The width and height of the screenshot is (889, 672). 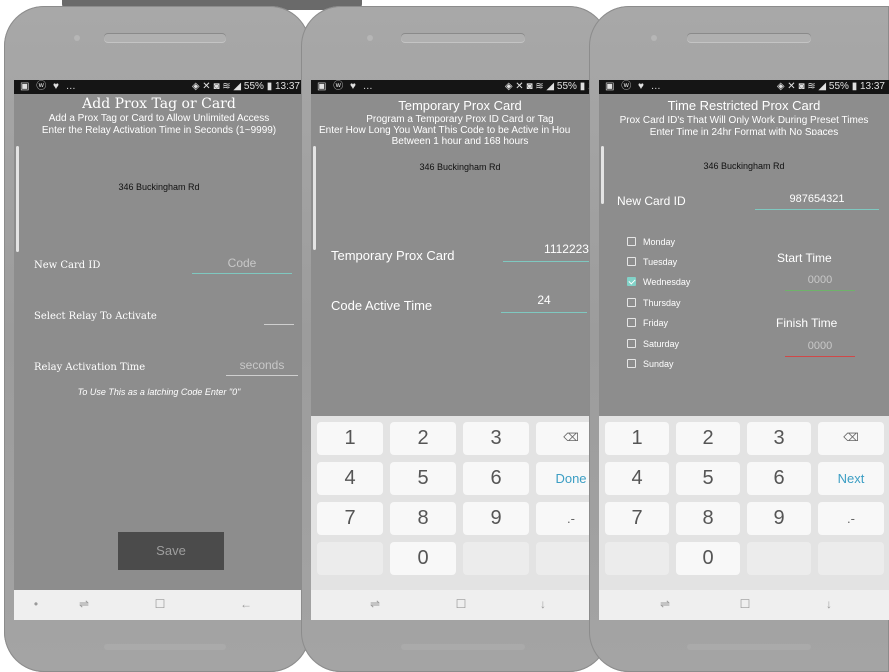 I want to click on android-nav-bar: ⇌ ☐ ↓, so click(x=460, y=605).